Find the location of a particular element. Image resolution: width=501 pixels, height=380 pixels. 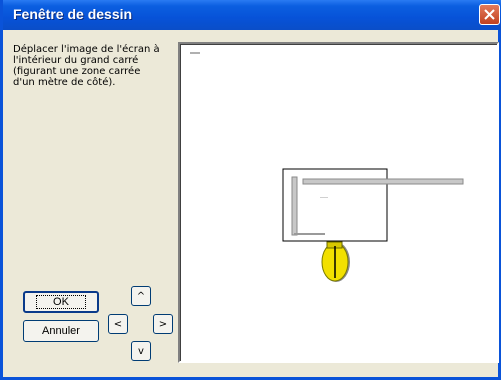

close-icon is located at coordinates (489, 14).